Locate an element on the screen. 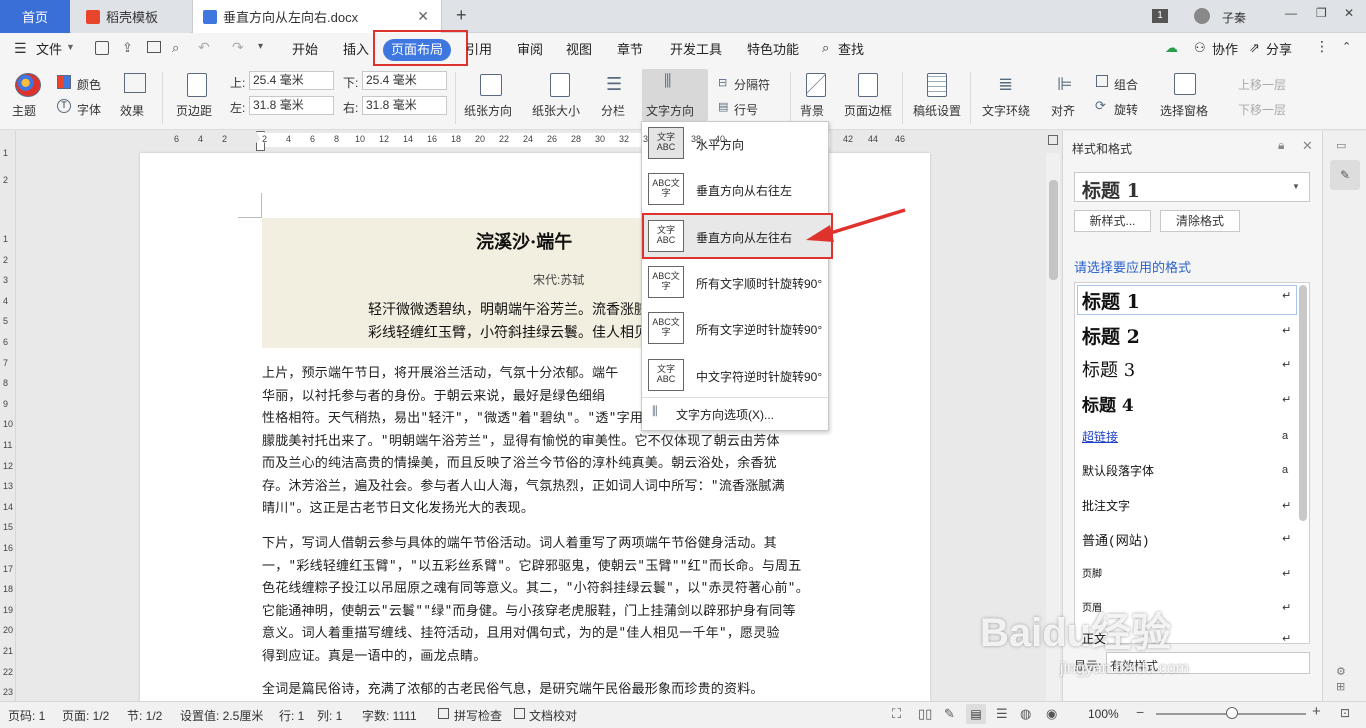 The image size is (1366, 728). export-icon: ⇪ is located at coordinates (127, 48).